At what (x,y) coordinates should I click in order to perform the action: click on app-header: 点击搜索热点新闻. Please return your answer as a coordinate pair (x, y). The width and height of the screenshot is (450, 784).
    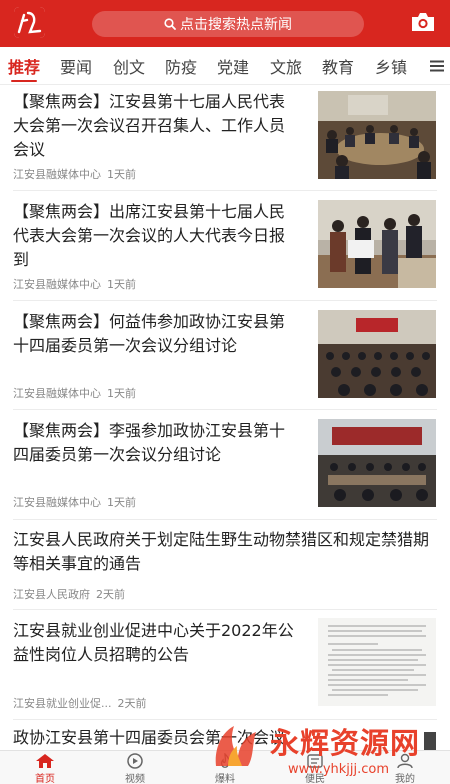
    Looking at the image, I should click on (225, 23).